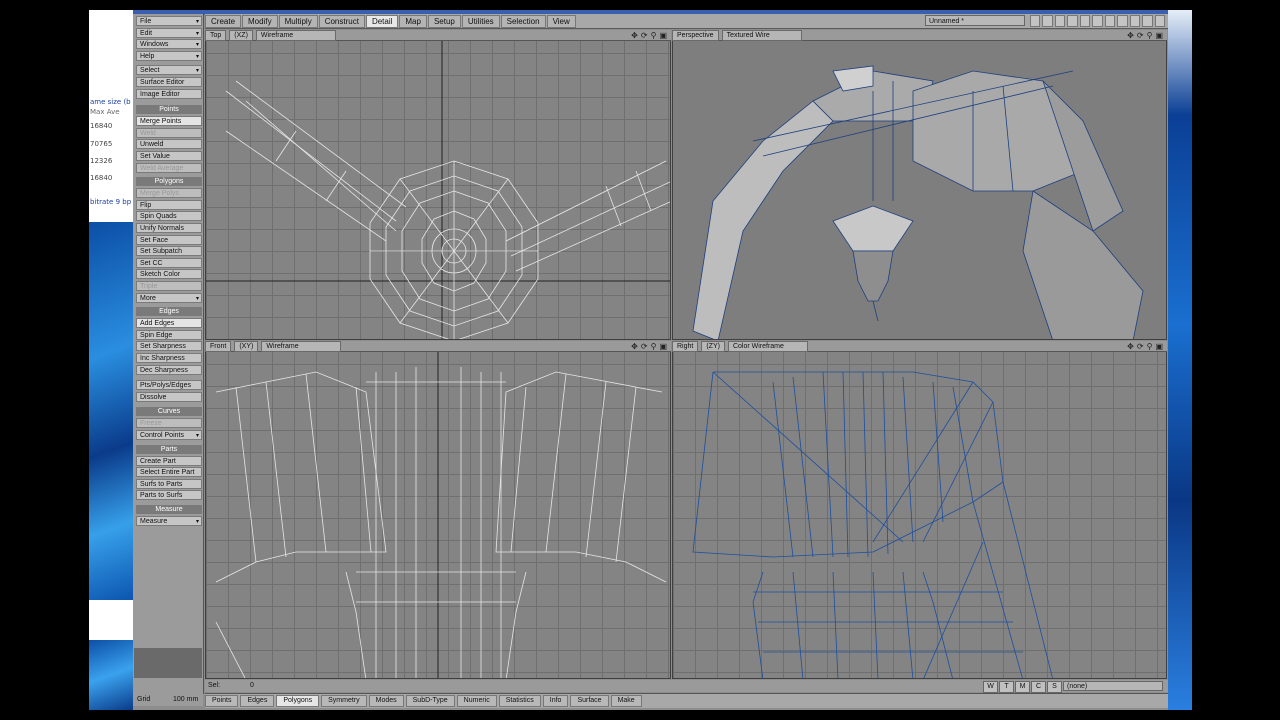 This screenshot has width=1280, height=720. Describe the element at coordinates (169, 32) in the screenshot. I see `tool-edit-button: Edit ▾` at that location.